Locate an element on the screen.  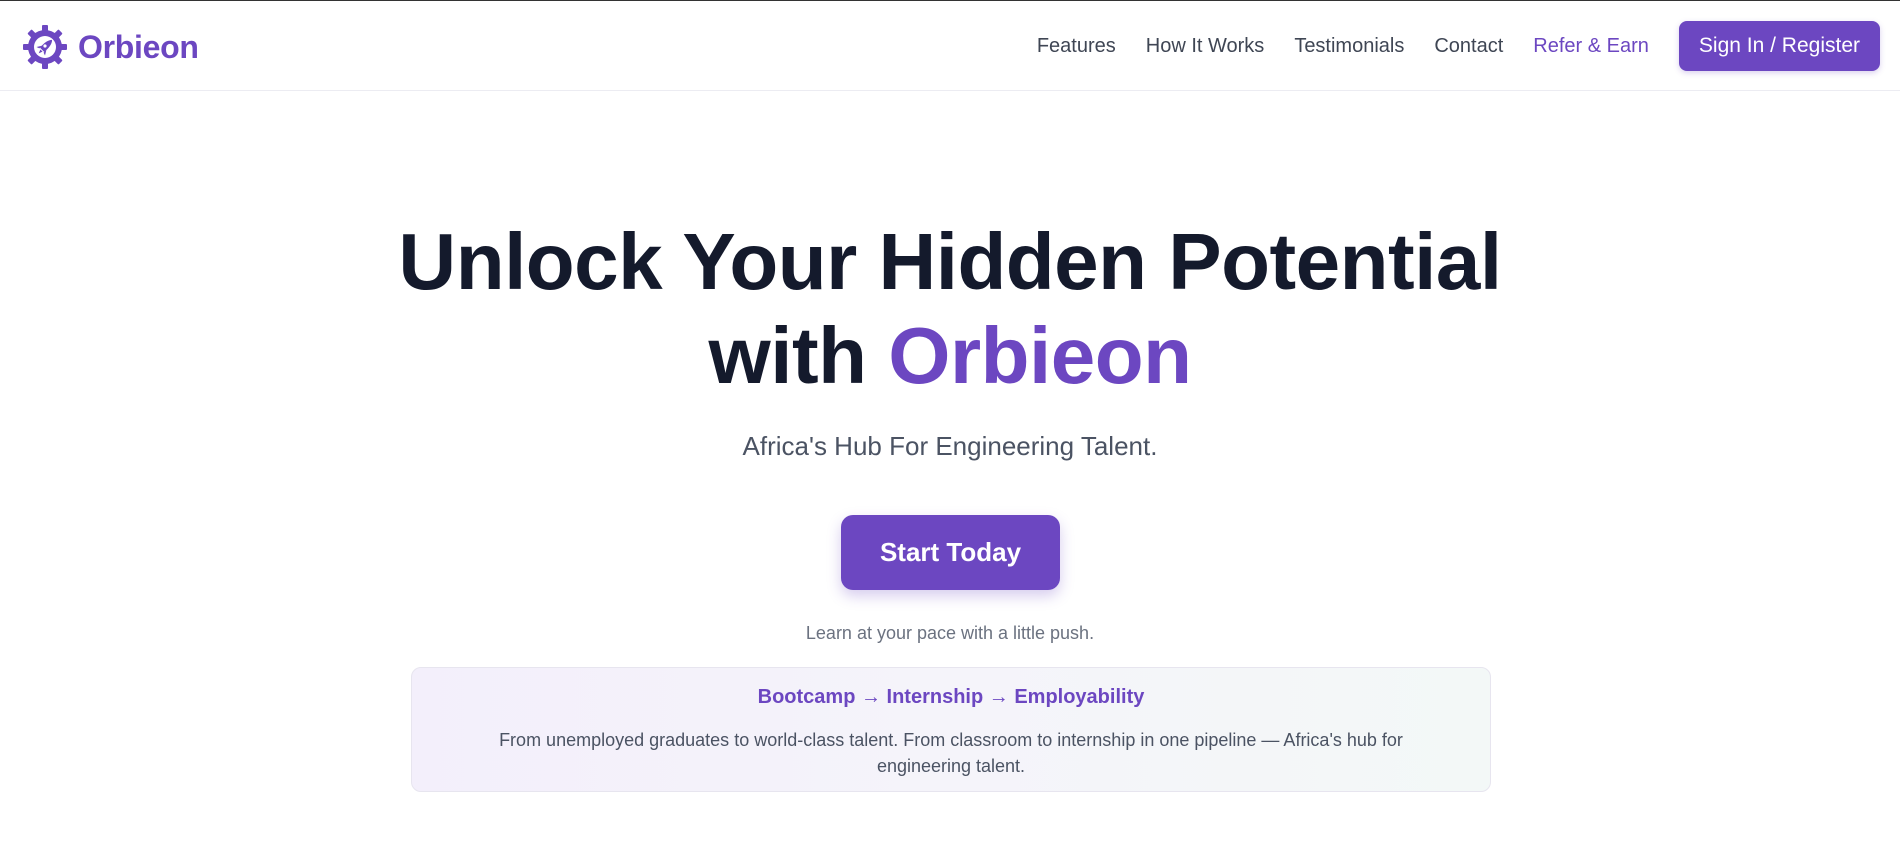
brand-name: Orbieon is located at coordinates (138, 46).